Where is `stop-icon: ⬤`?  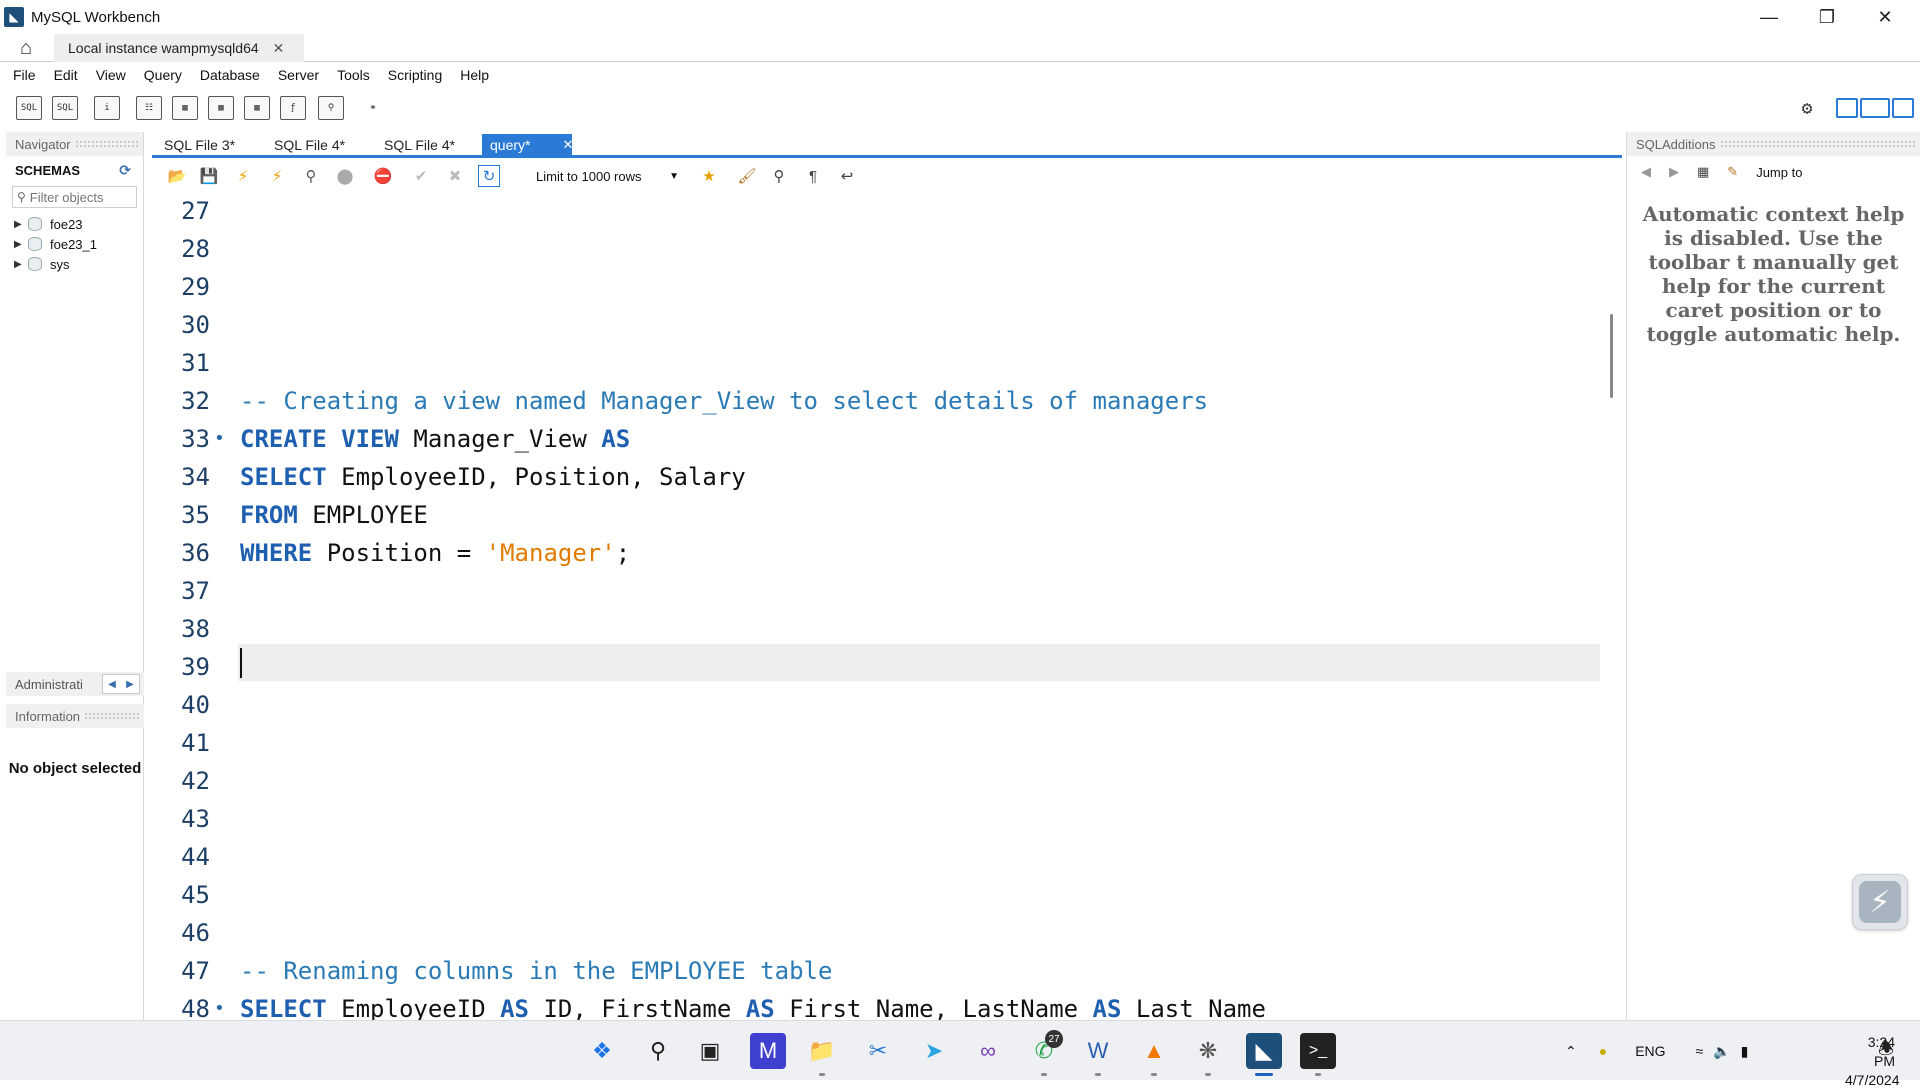 stop-icon: ⬤ is located at coordinates (345, 176).